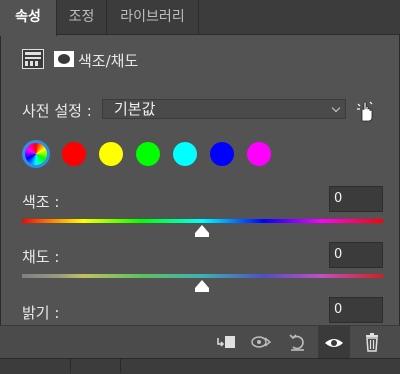 The width and height of the screenshot is (400, 374). What do you see at coordinates (202, 231) in the screenshot?
I see `hue-slider-thumb` at bounding box center [202, 231].